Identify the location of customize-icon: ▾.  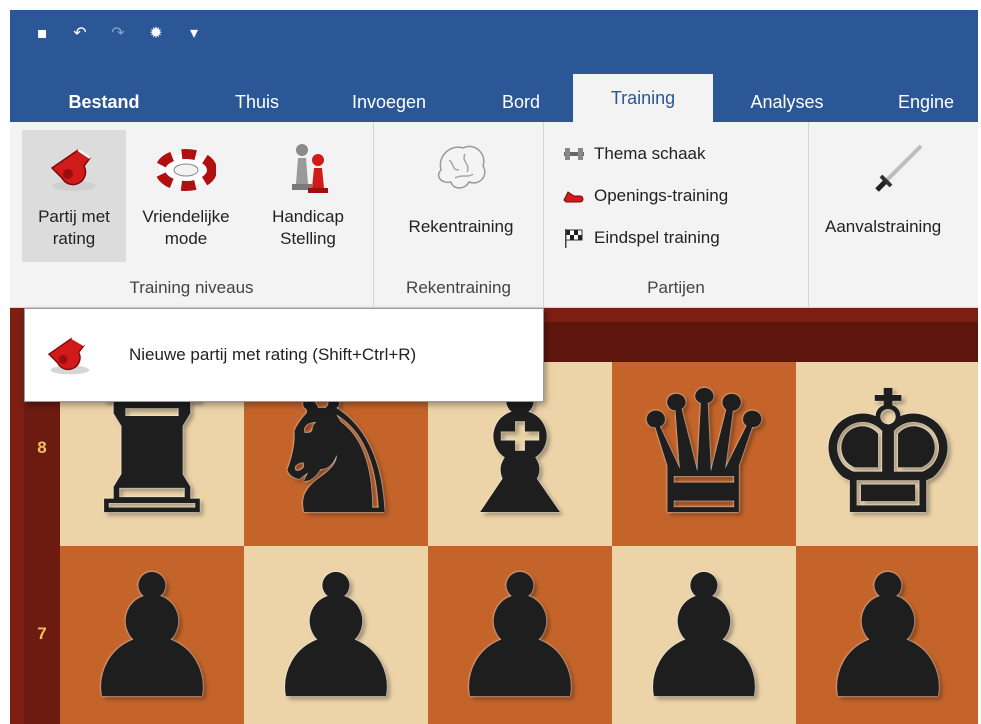
(194, 32).